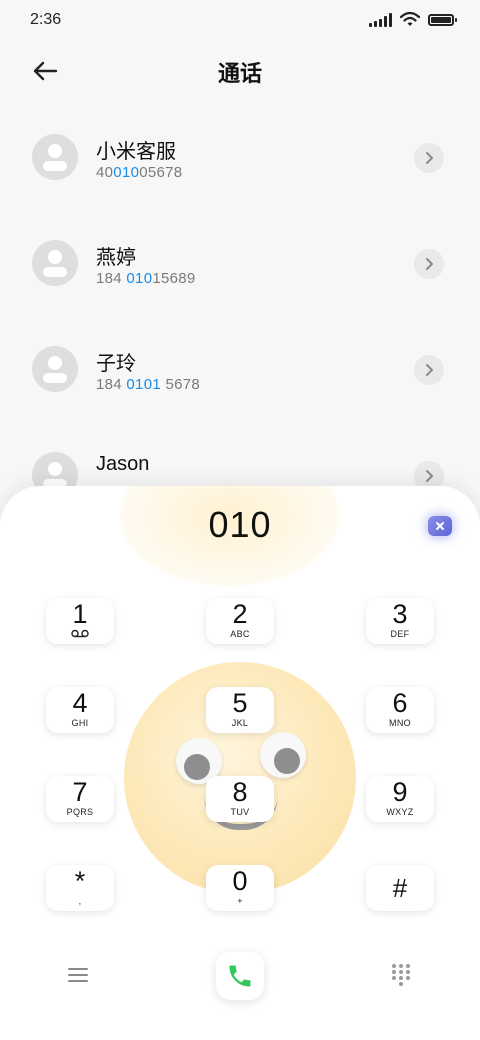 The width and height of the screenshot is (480, 1040). What do you see at coordinates (440, 526) in the screenshot?
I see `delete-icon` at bounding box center [440, 526].